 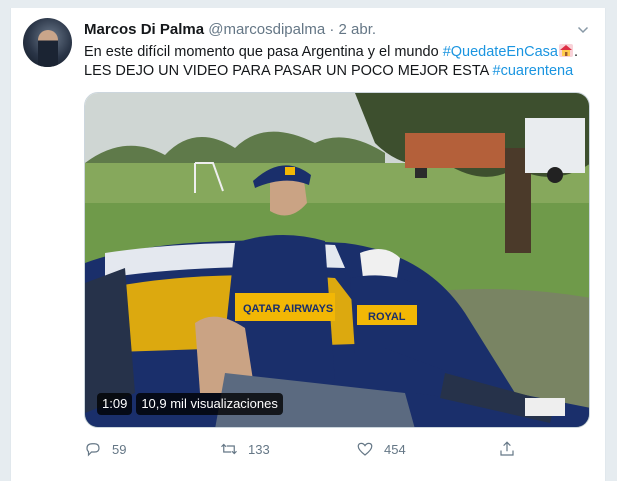 What do you see at coordinates (358, 29) in the screenshot?
I see `tweet-timestamp: 2 abr.` at bounding box center [358, 29].